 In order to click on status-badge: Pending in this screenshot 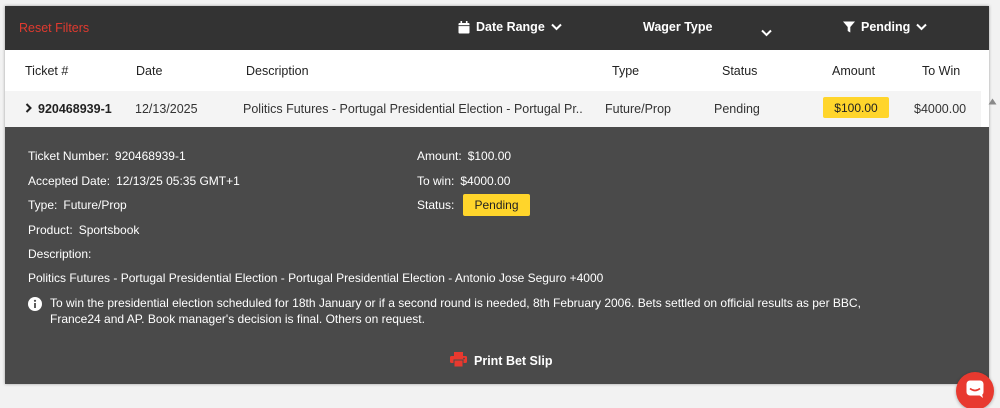, I will do `click(496, 205)`.